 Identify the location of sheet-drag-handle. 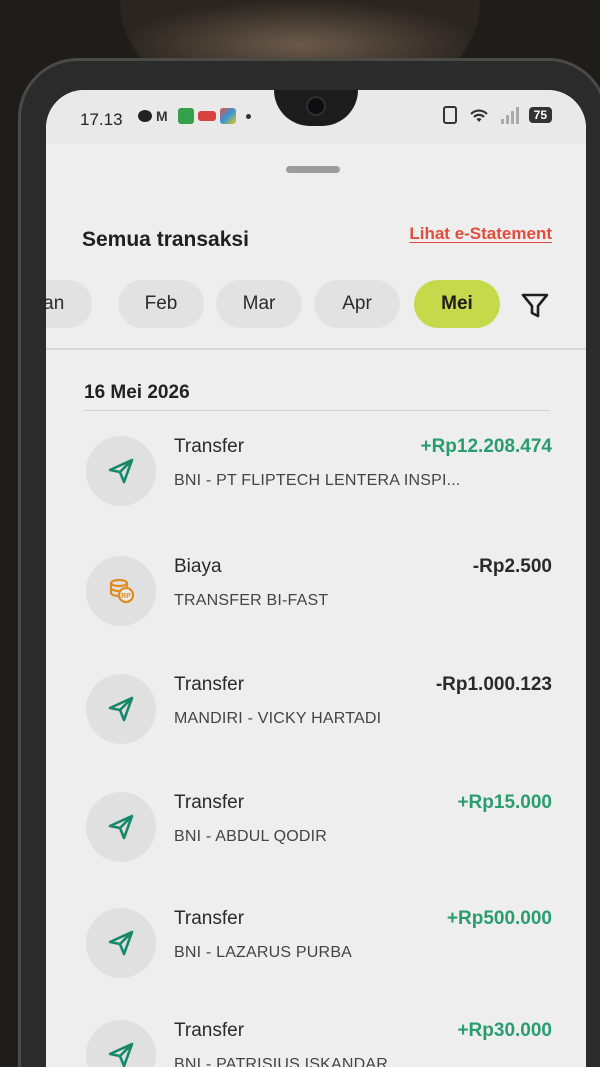
(313, 169).